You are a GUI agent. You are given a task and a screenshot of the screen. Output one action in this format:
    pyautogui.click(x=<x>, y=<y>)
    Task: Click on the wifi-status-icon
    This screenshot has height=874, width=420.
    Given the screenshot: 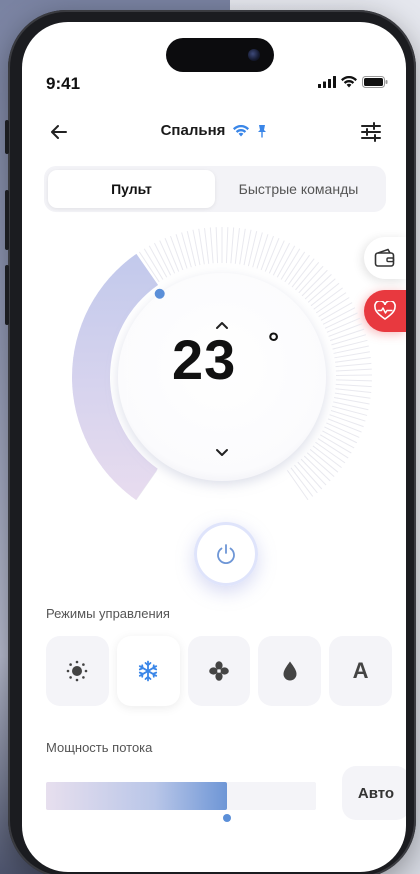 What is the action you would take?
    pyautogui.click(x=349, y=82)
    